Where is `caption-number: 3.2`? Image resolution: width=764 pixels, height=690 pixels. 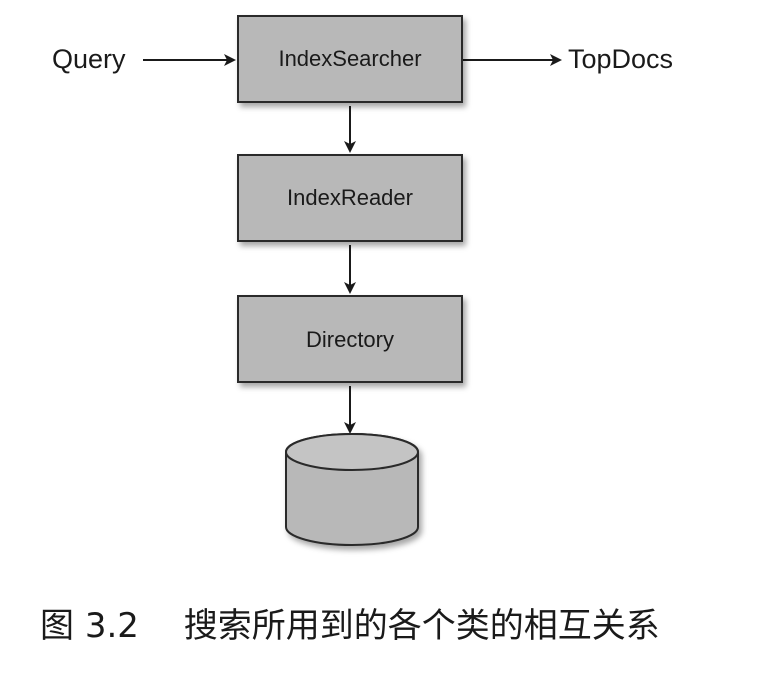
caption-number: 3.2 is located at coordinates (111, 626).